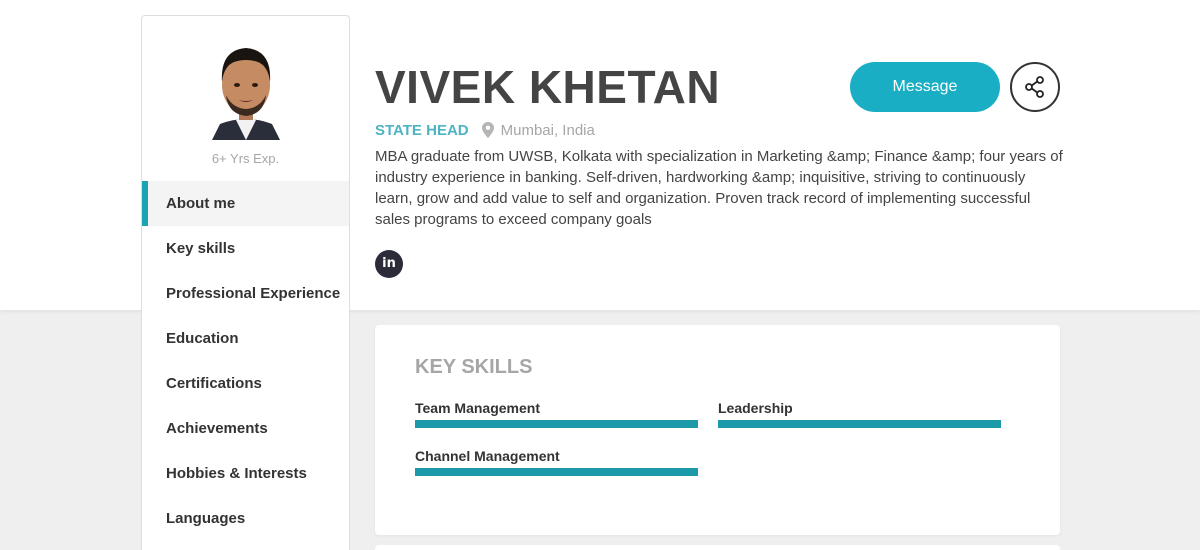 This screenshot has width=1200, height=550. What do you see at coordinates (717, 547) in the screenshot?
I see `next-section-card` at bounding box center [717, 547].